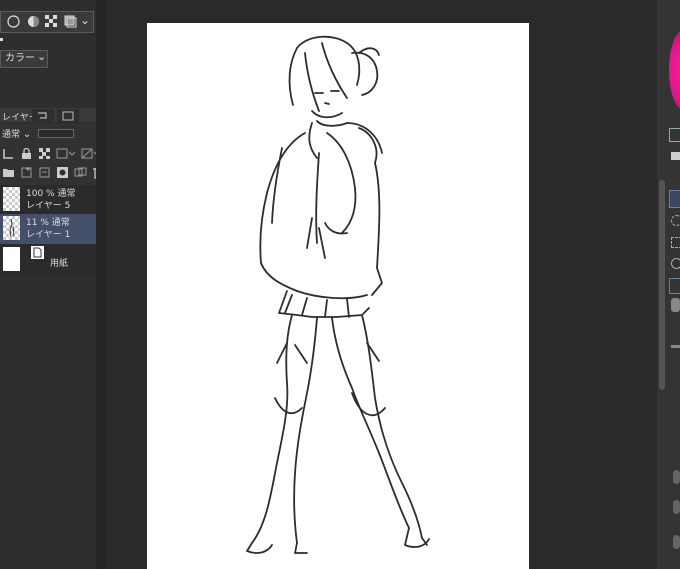 The image size is (680, 569). What do you see at coordinates (48, 206) in the screenshot?
I see `layer-name: レイヤー 5` at bounding box center [48, 206].